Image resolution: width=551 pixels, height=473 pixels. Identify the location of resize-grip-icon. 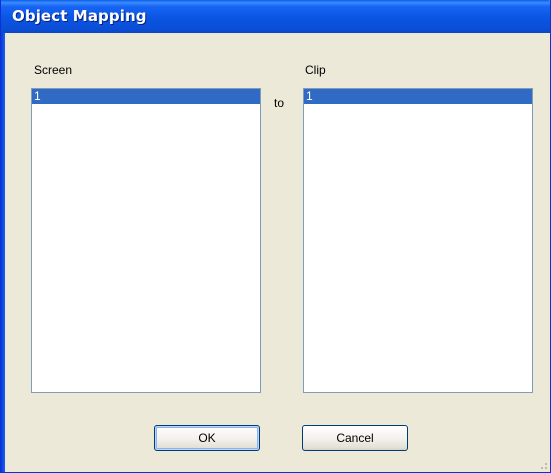
(542, 464).